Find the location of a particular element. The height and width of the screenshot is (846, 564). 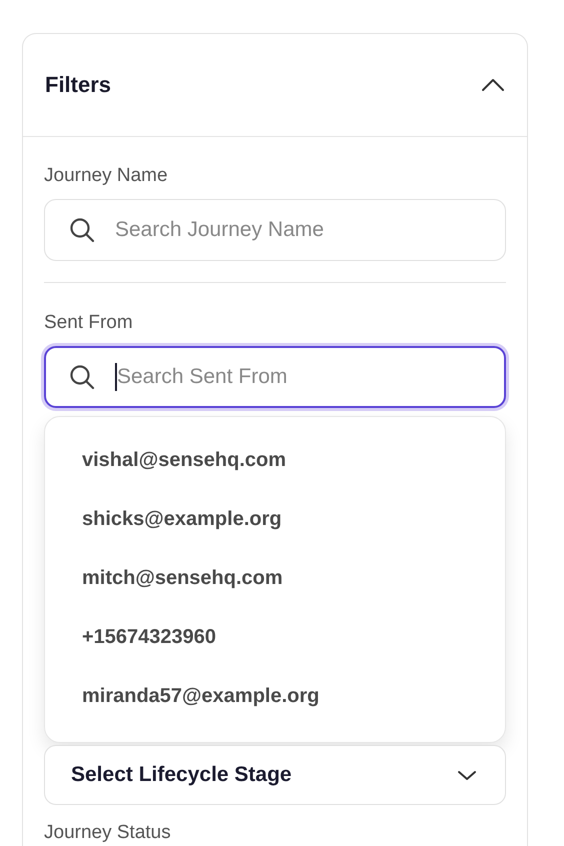

select-dropdown: Select Lifecycle Stage is located at coordinates (275, 775).